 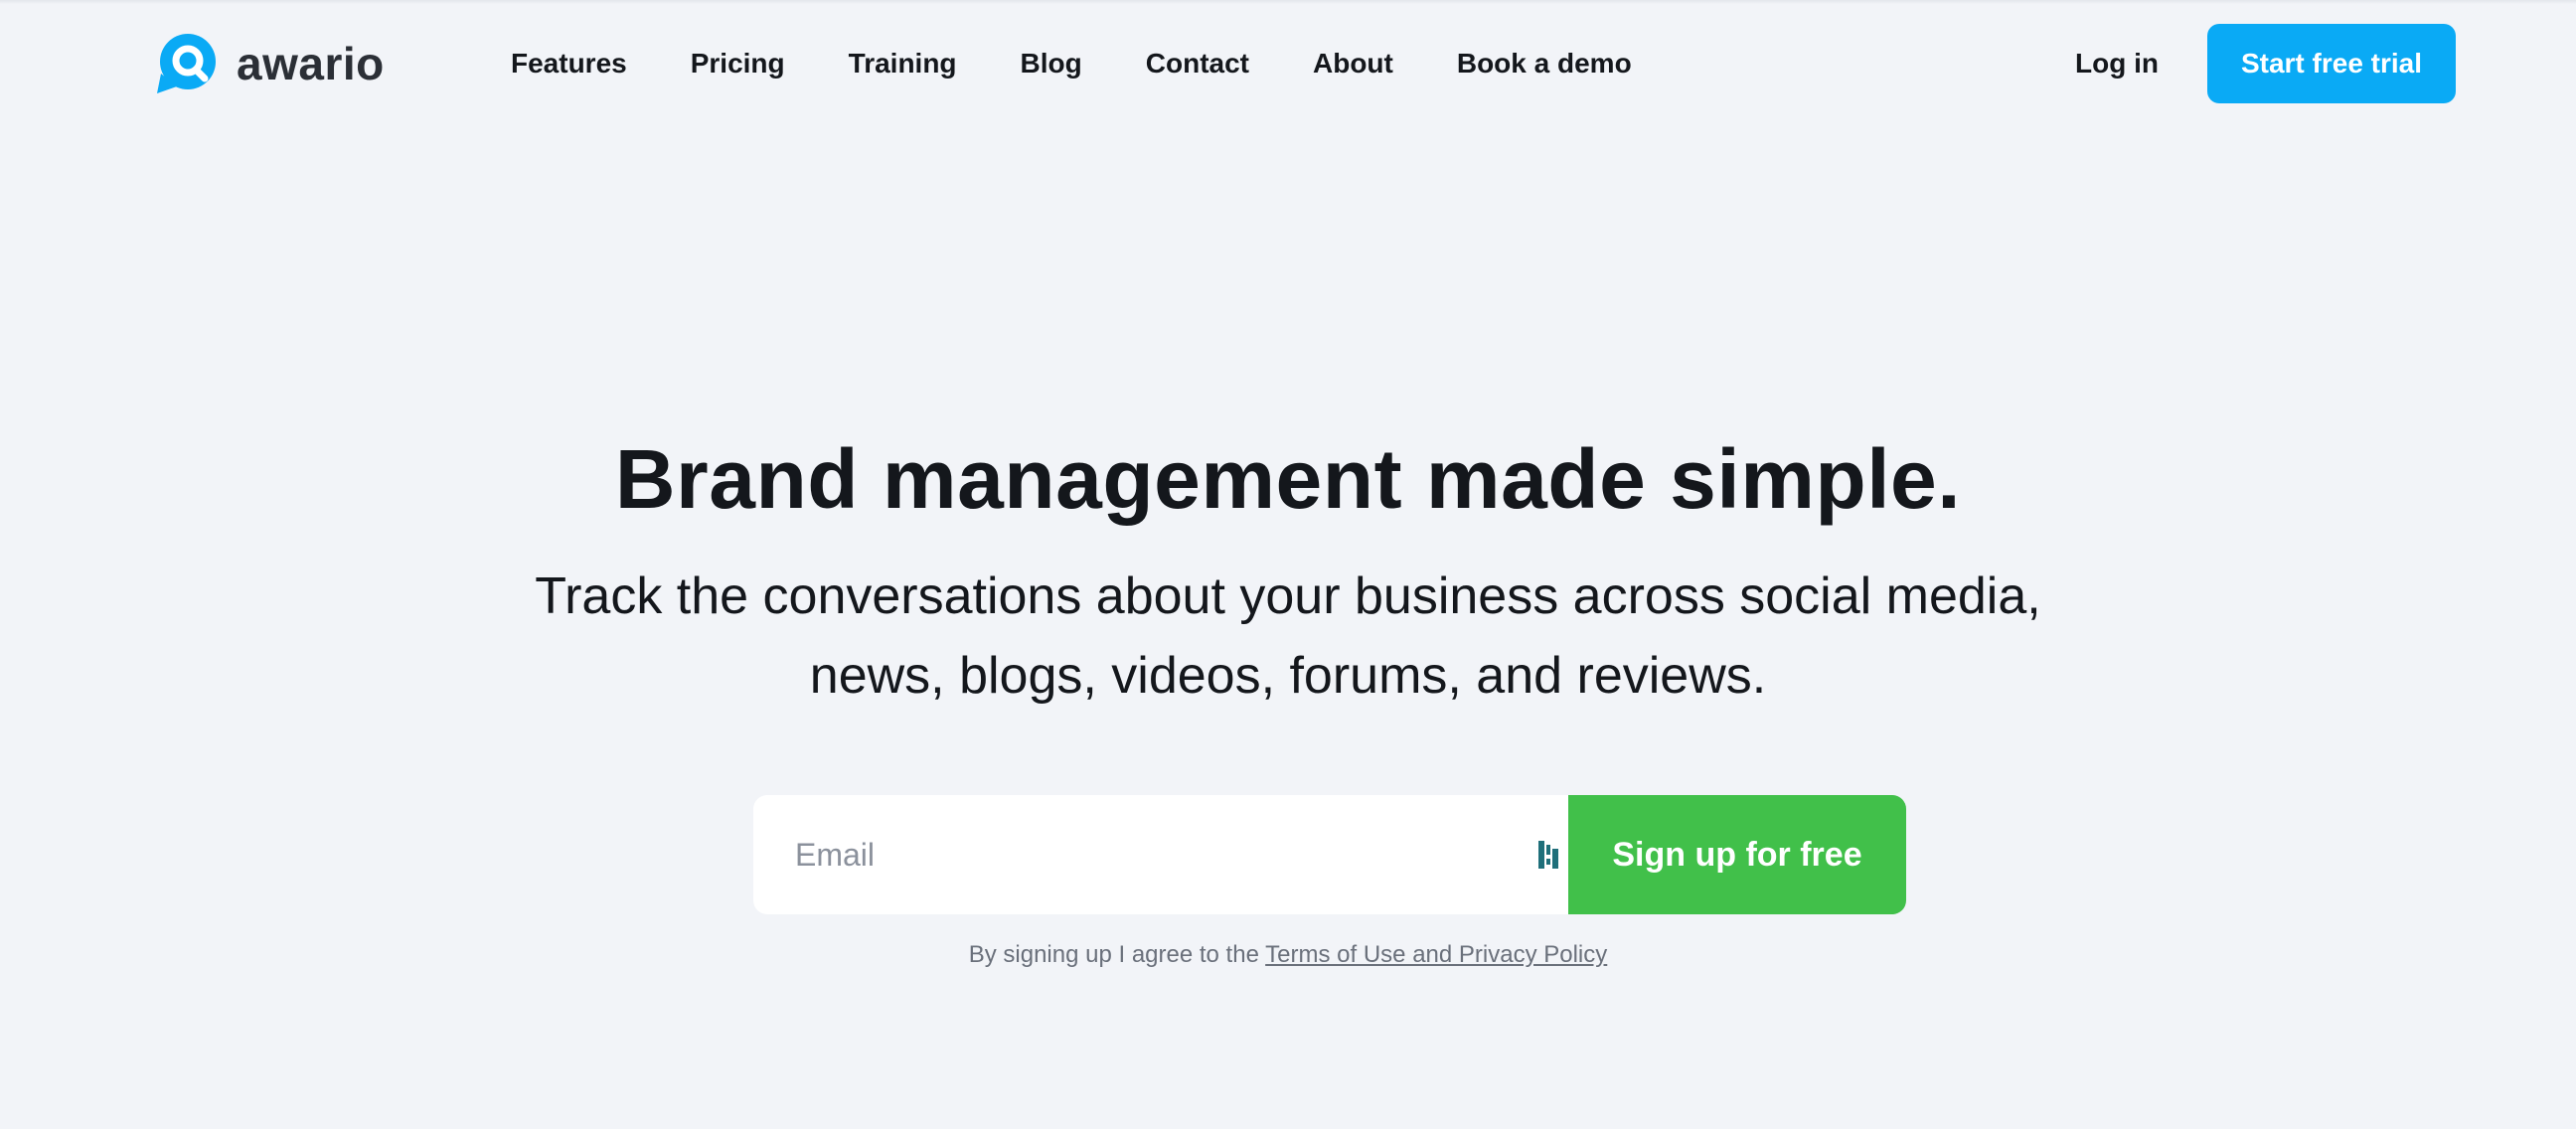 I want to click on signup-form: Sign up for free, so click(x=1329, y=854).